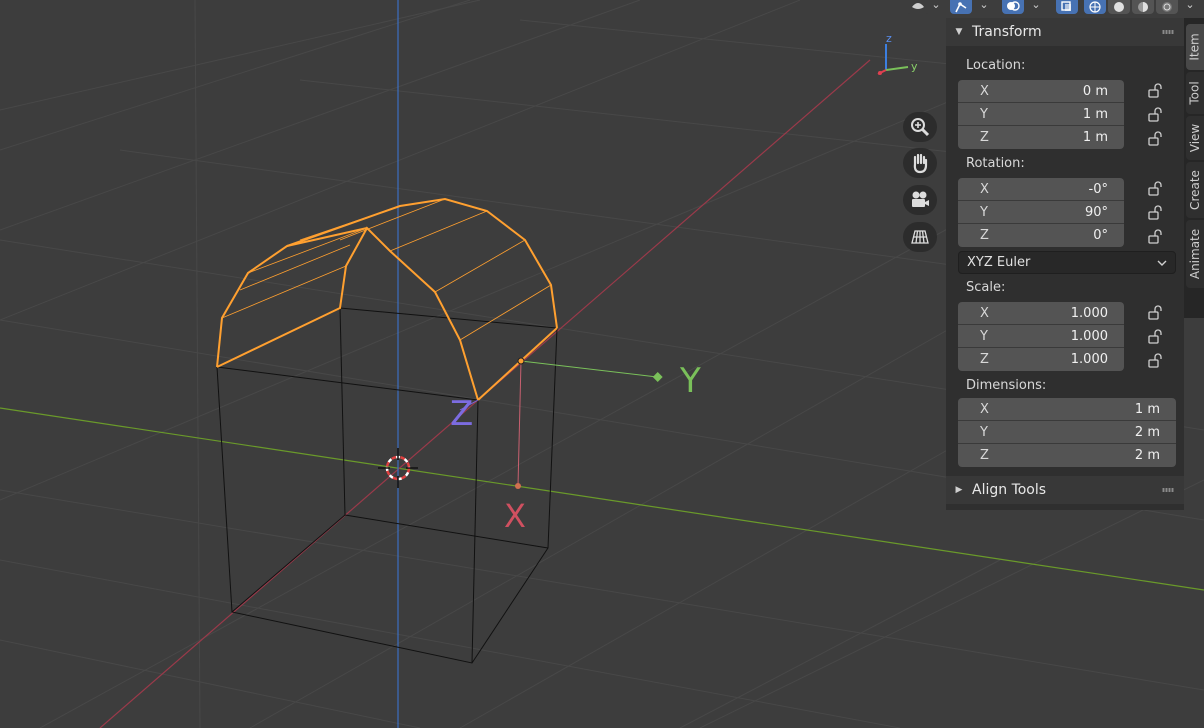  I want to click on object-x-axis, so click(519, 423).